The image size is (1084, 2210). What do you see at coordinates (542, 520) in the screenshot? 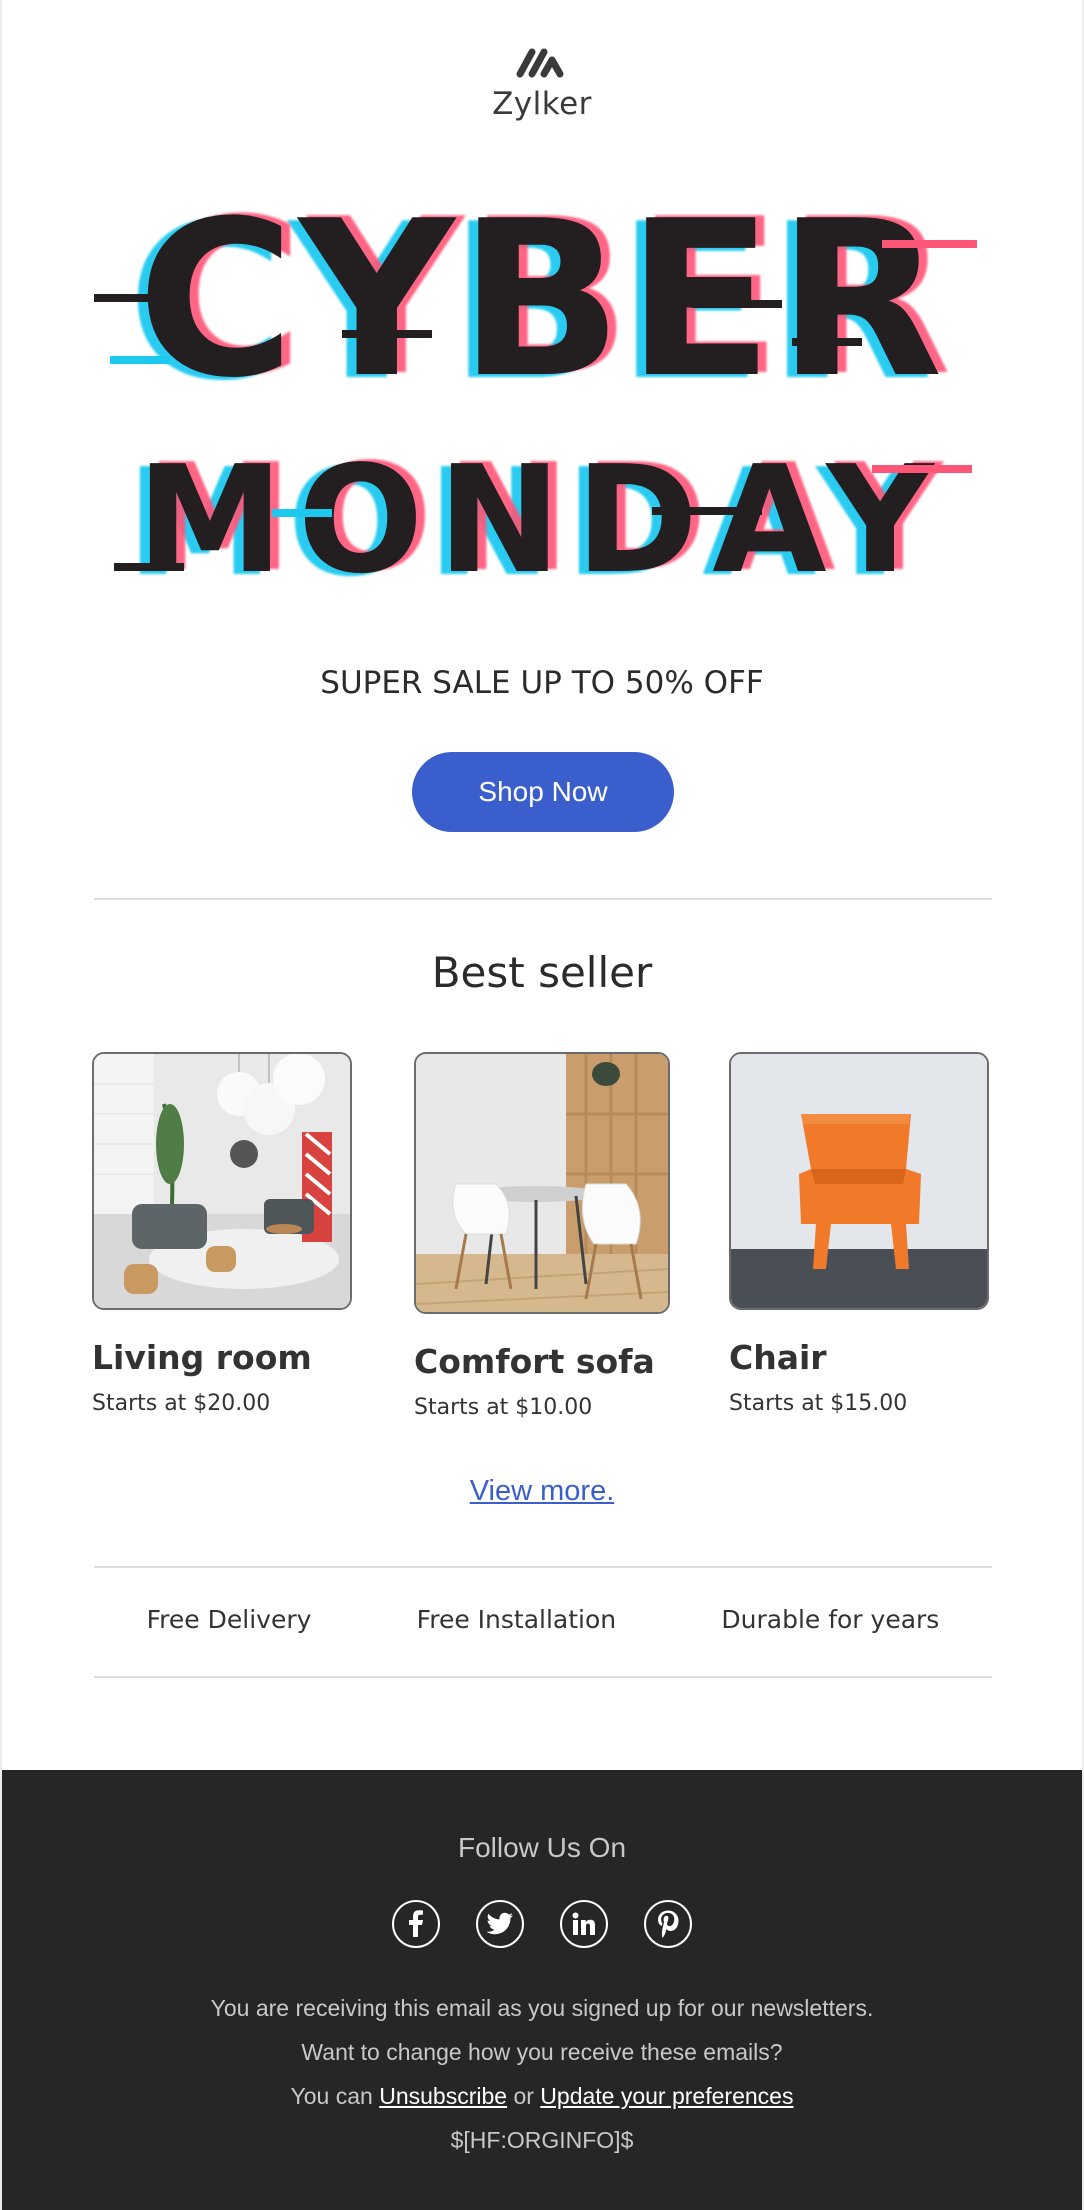
I see `hero-title-monday: MONDAY MONDAY MONDAY` at bounding box center [542, 520].